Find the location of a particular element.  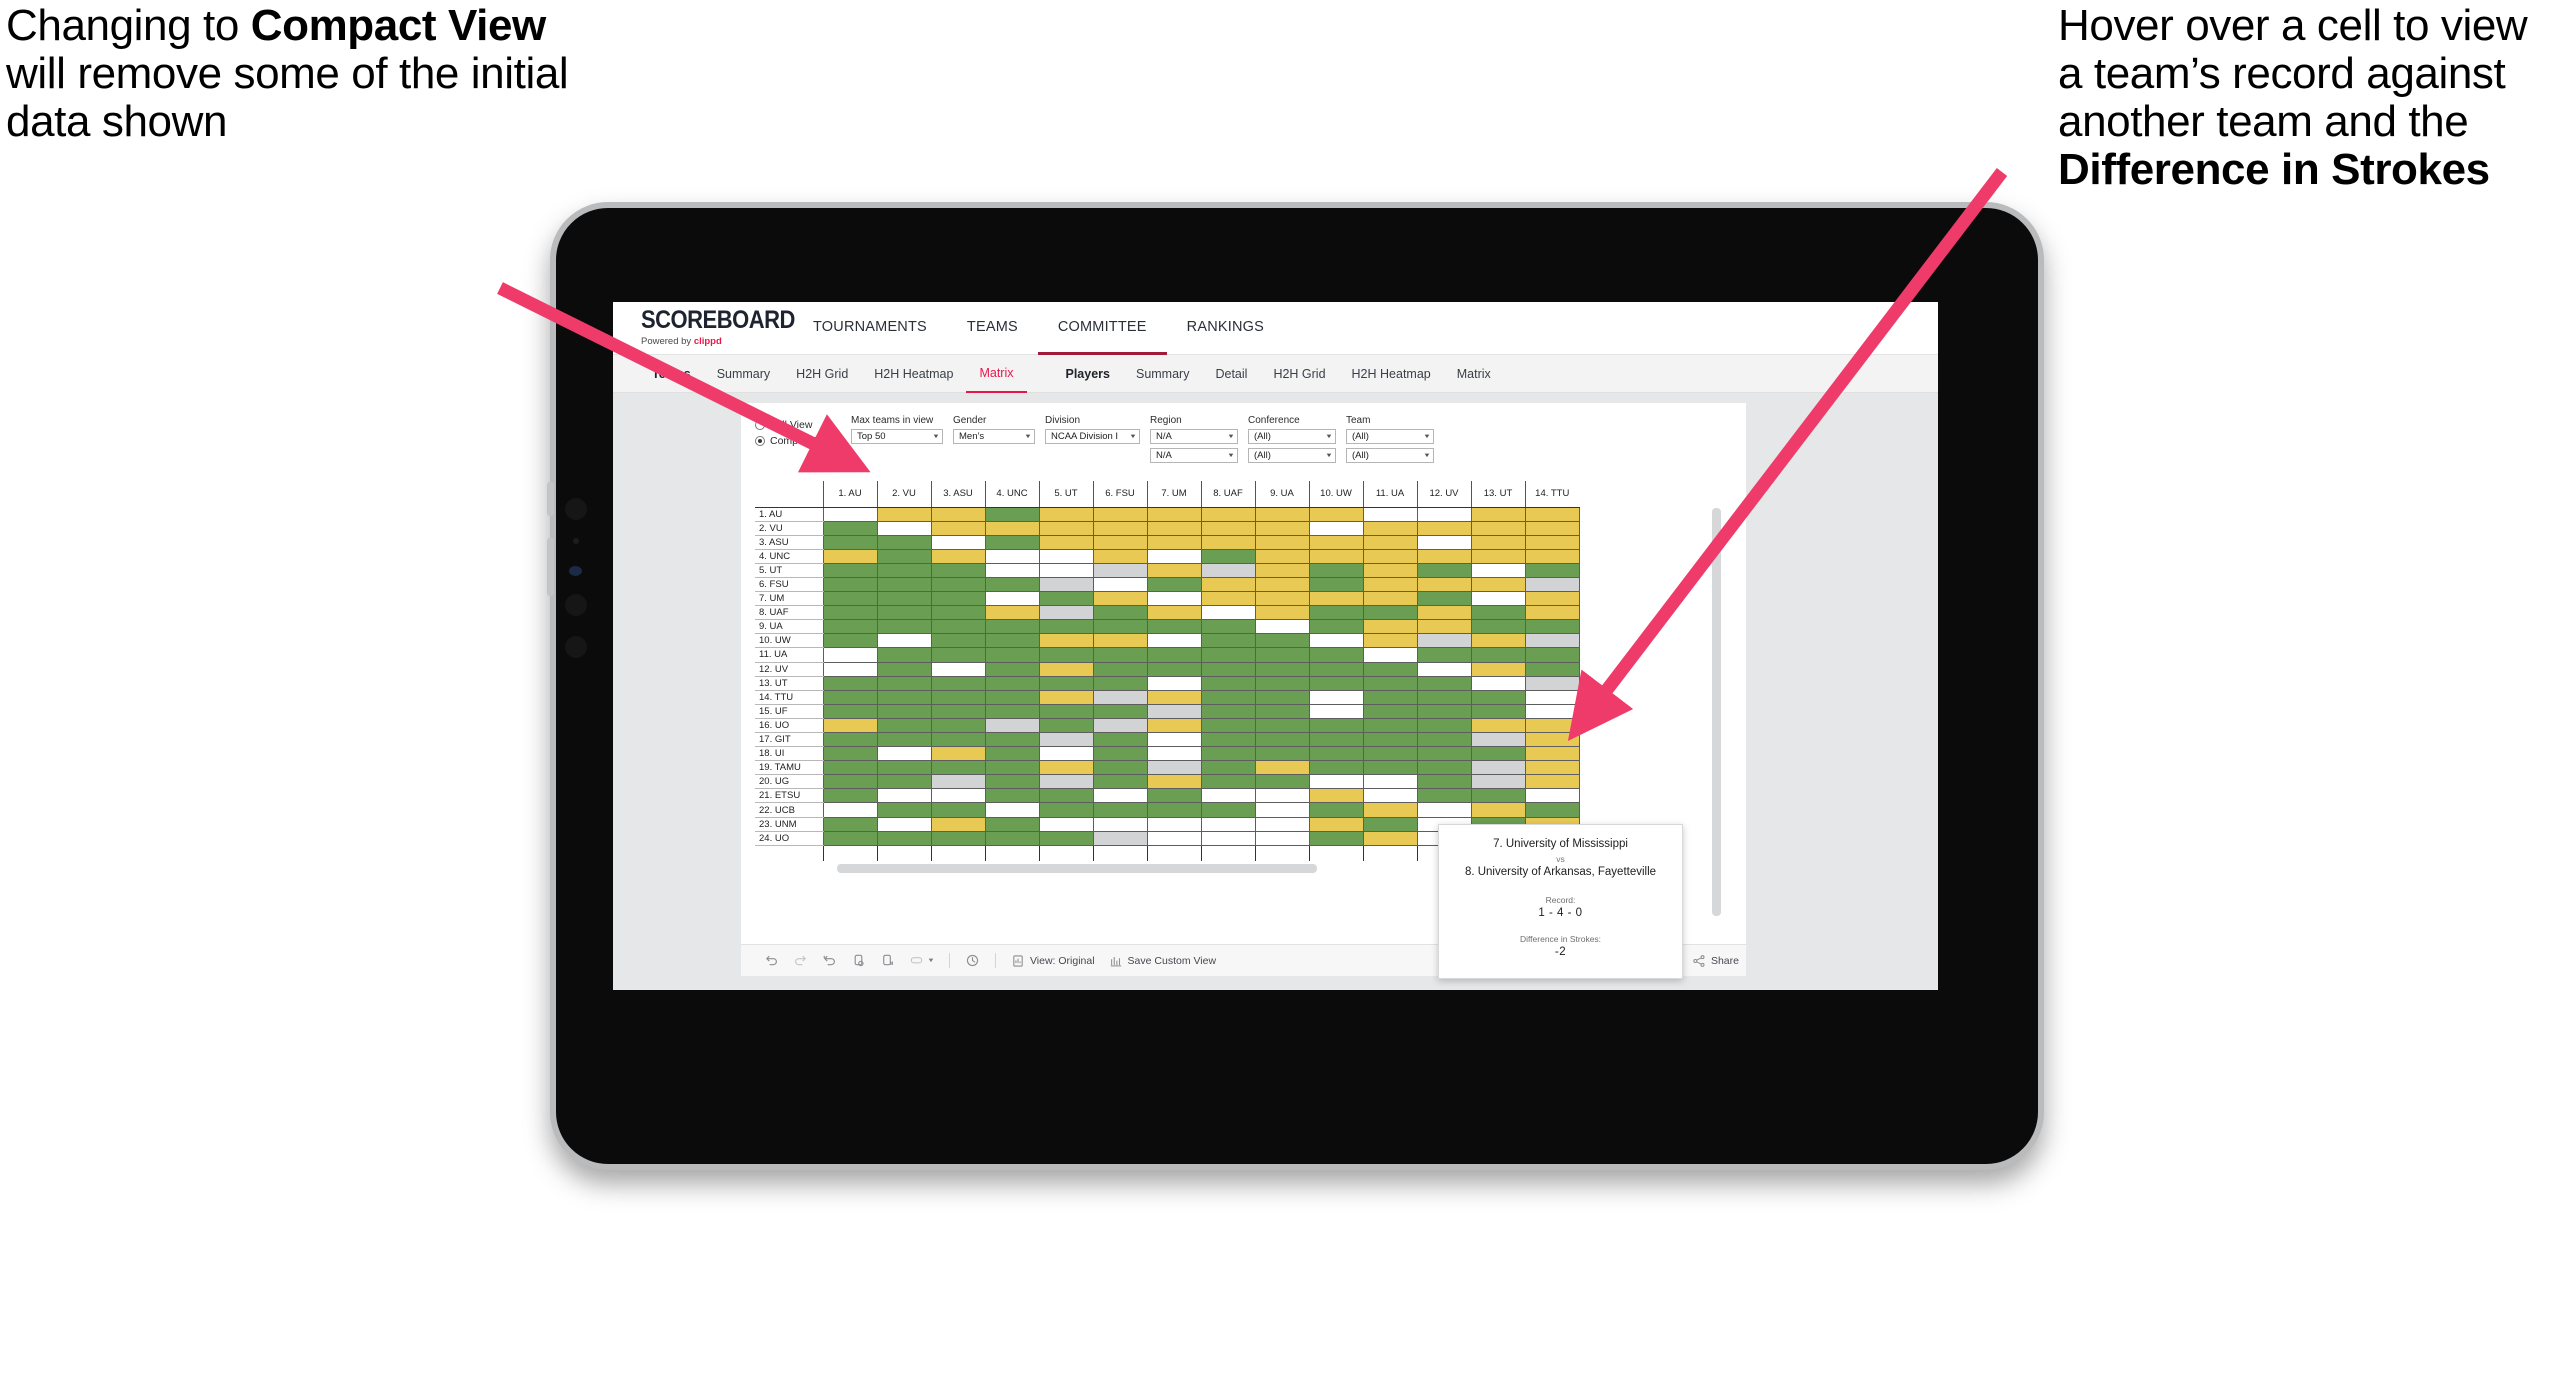

subnav-item-teams: Teams is located at coordinates (671, 374).